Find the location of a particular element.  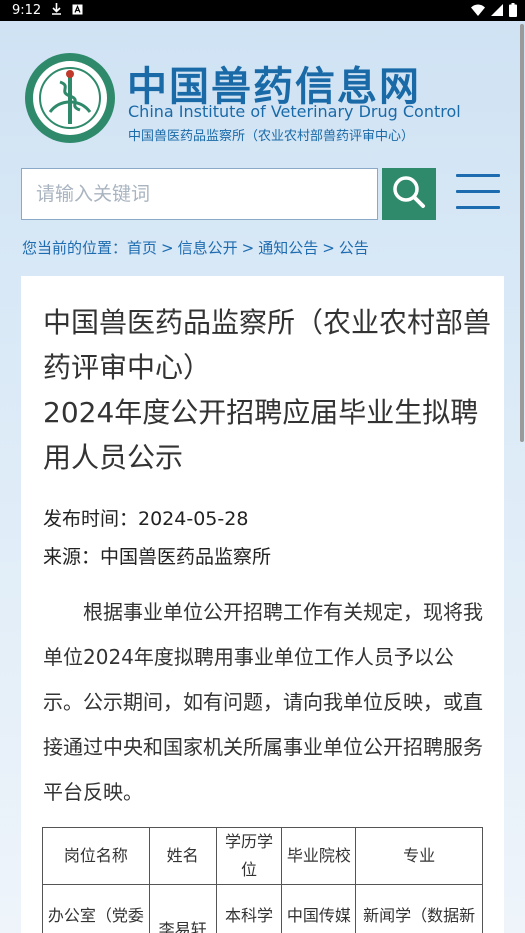

signal-icon is located at coordinates (497, 12).